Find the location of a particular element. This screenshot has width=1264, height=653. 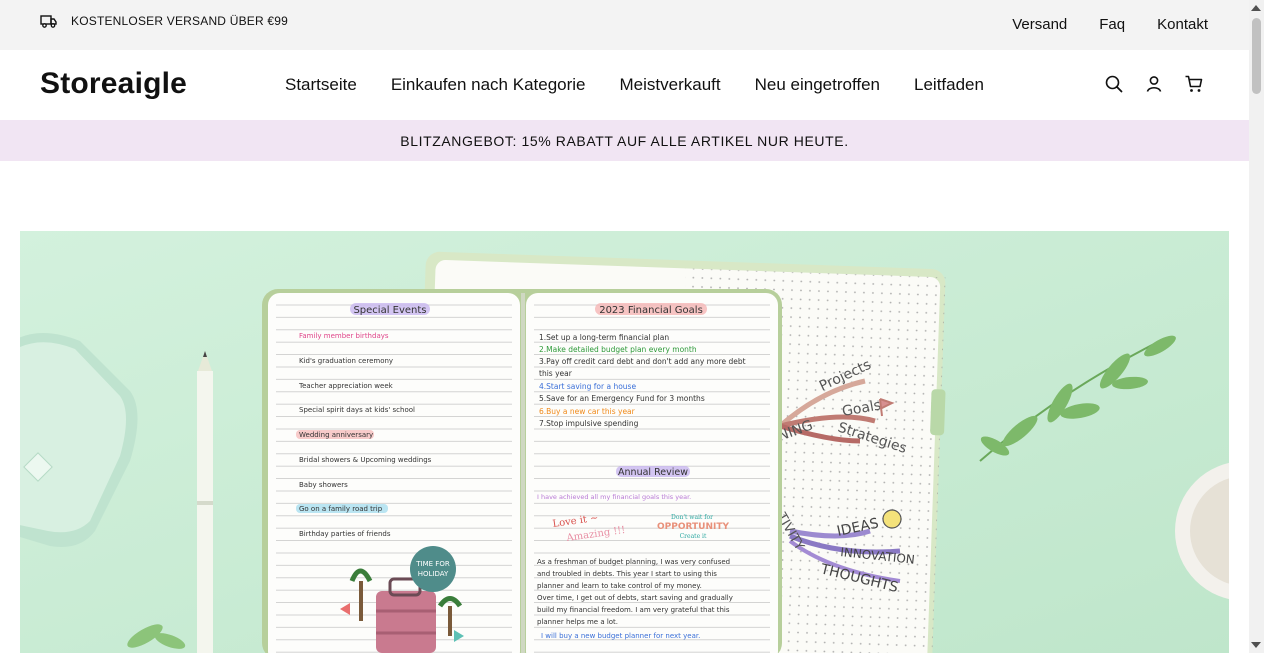

scroll-down-icon is located at coordinates (1256, 645).